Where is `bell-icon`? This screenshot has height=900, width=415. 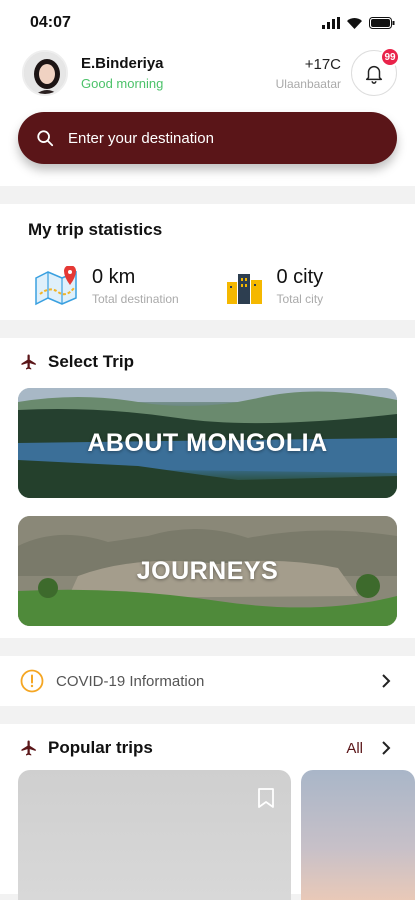
bell-icon is located at coordinates (374, 74).